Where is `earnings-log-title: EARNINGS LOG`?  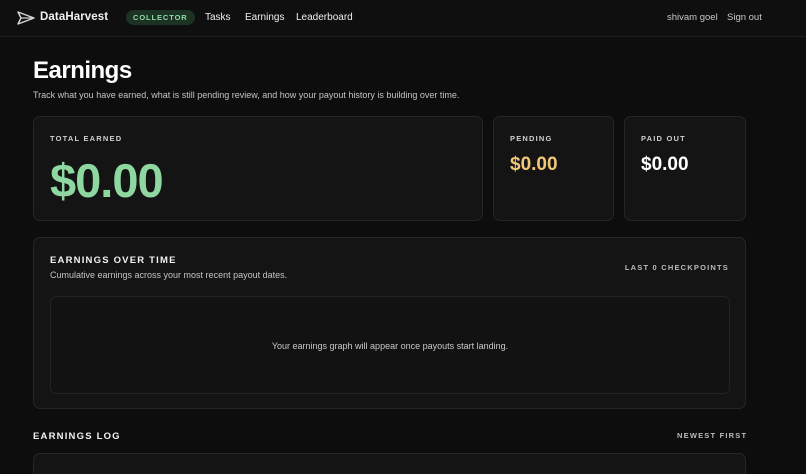 earnings-log-title: EARNINGS LOG is located at coordinates (77, 436).